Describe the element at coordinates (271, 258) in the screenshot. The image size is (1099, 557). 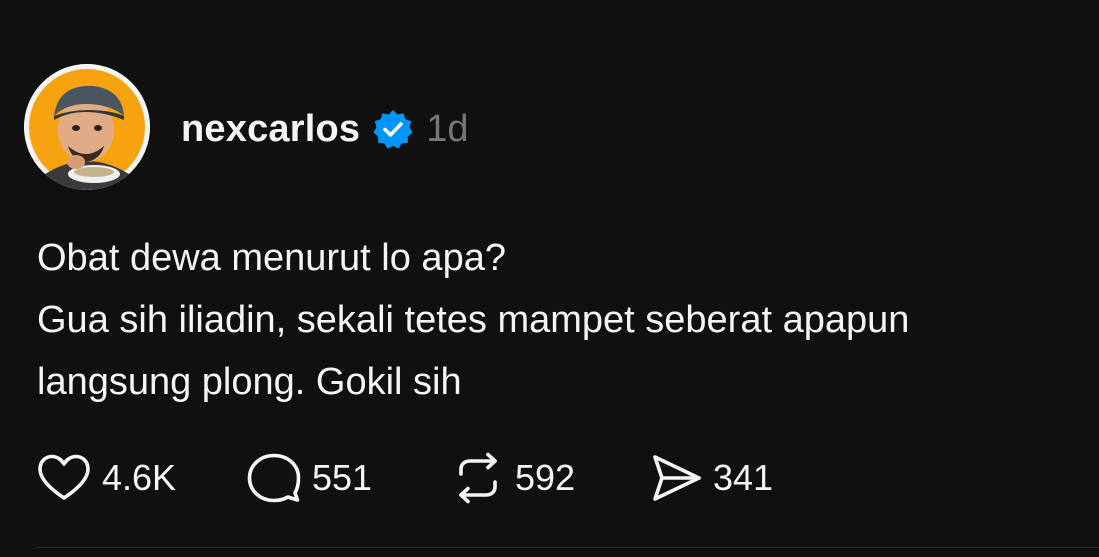
I see `post-text-line: Obat dewa menurut lo apa?` at that location.